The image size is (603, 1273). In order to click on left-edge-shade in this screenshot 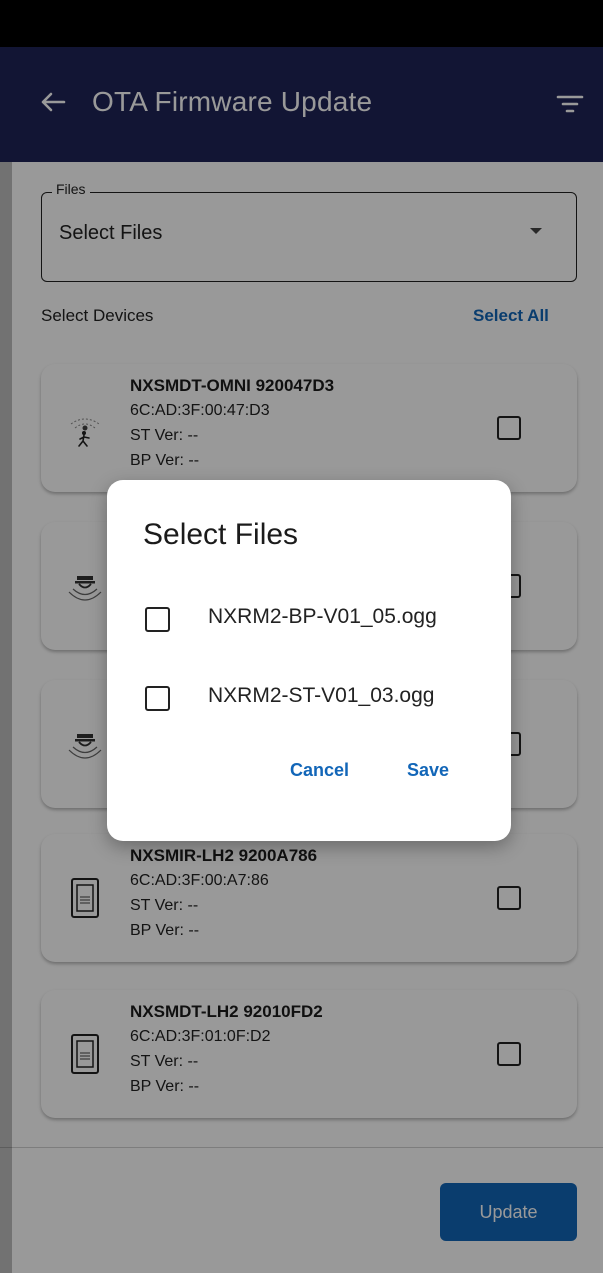, I will do `click(6, 717)`.